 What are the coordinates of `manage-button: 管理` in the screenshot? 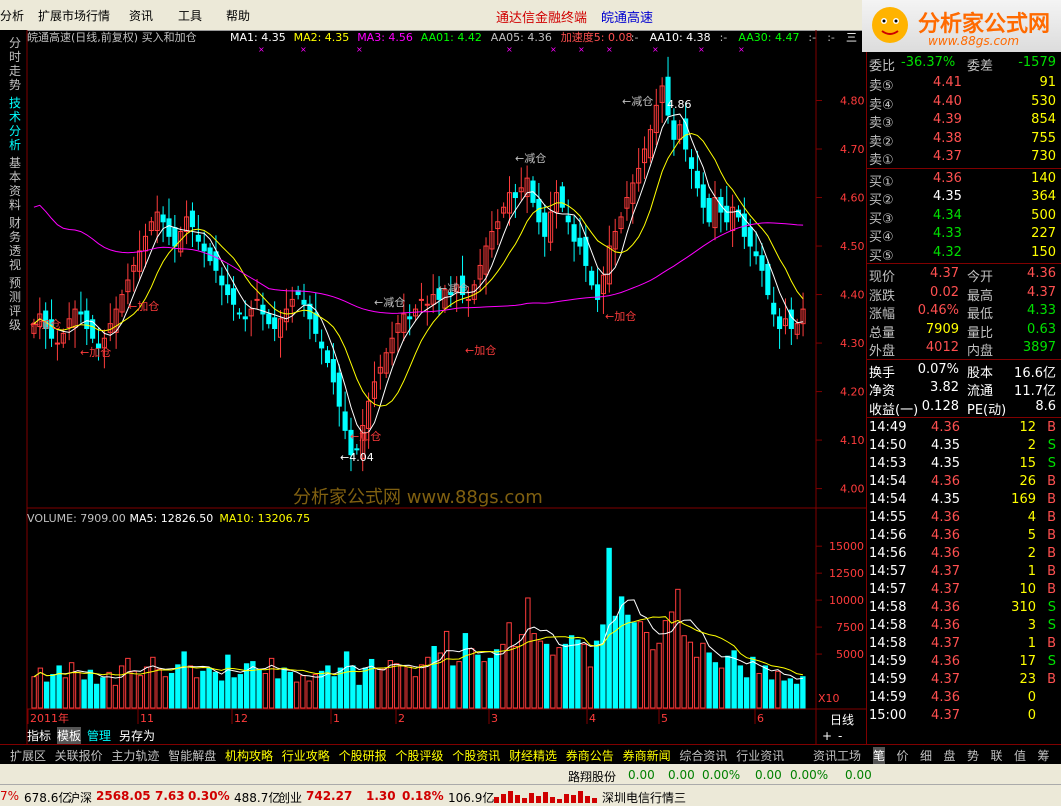 It's located at (99, 735).